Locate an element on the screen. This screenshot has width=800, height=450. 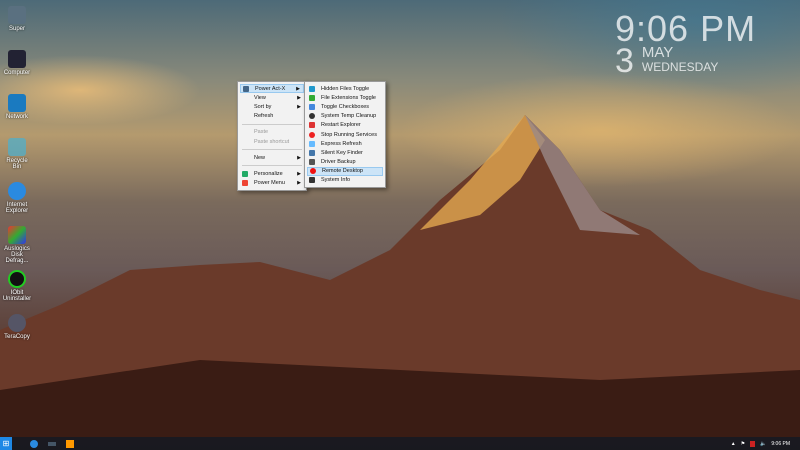
submenu-item-stop-services: Stop Running Services is located at coordinates (345, 134).